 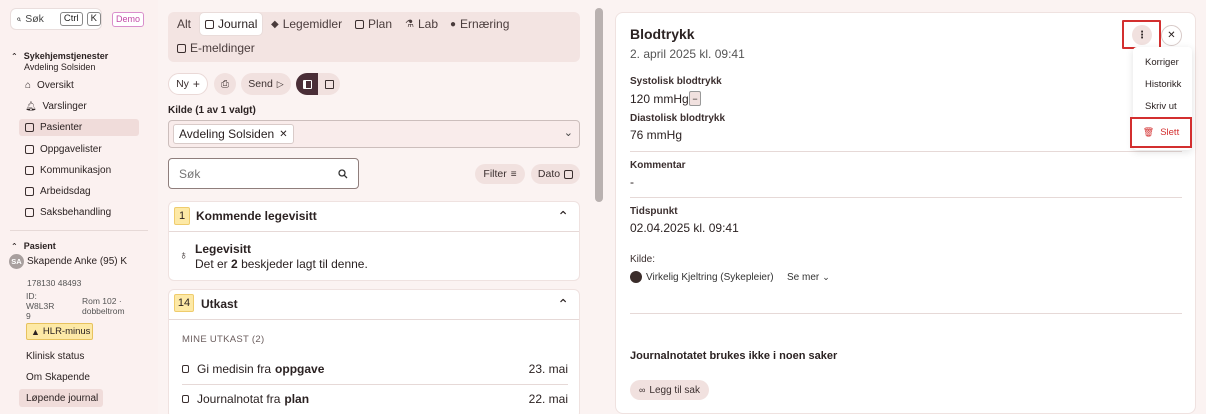 What do you see at coordinates (188, 84) in the screenshot?
I see `new-button: Ny +` at bounding box center [188, 84].